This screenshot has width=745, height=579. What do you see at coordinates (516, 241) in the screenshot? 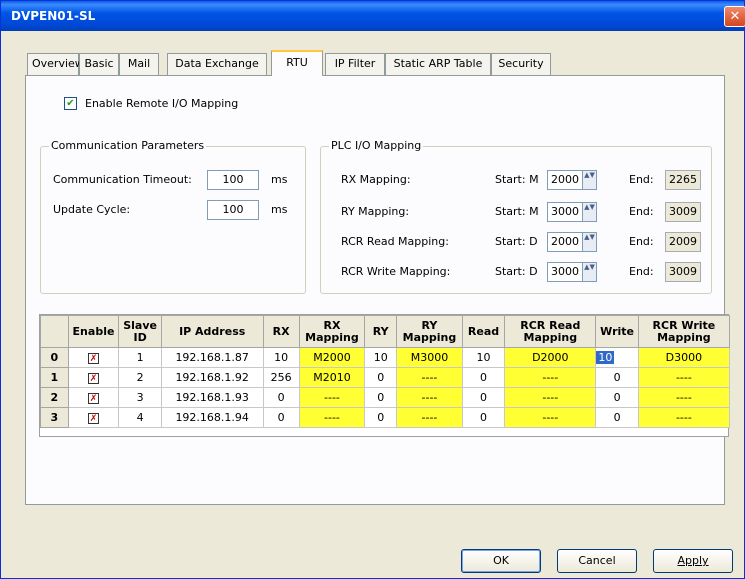
I see `rcr-read-start-label: Start: D` at bounding box center [516, 241].